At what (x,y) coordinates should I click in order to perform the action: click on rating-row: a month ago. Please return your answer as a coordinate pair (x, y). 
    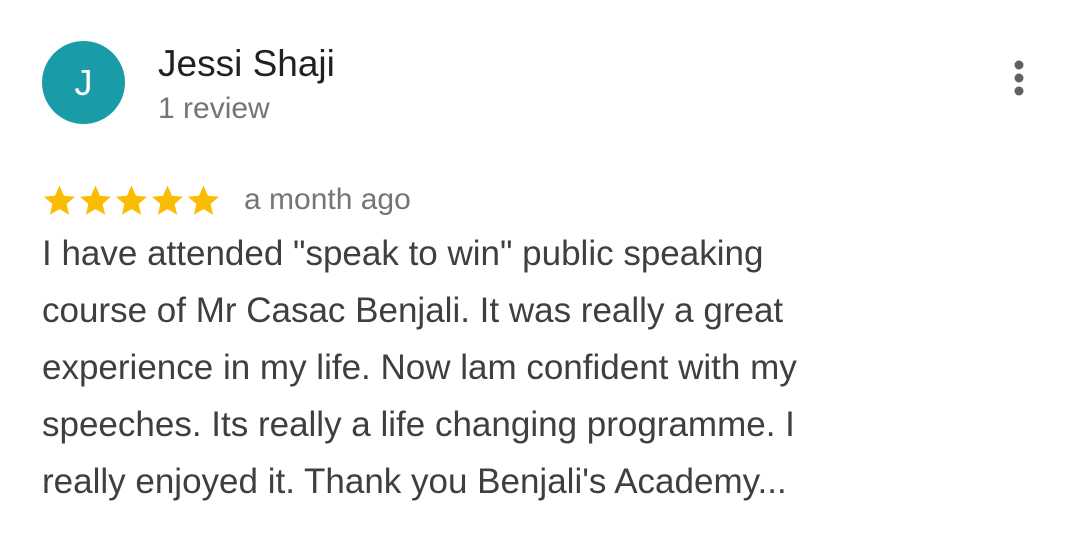
    Looking at the image, I should click on (226, 200).